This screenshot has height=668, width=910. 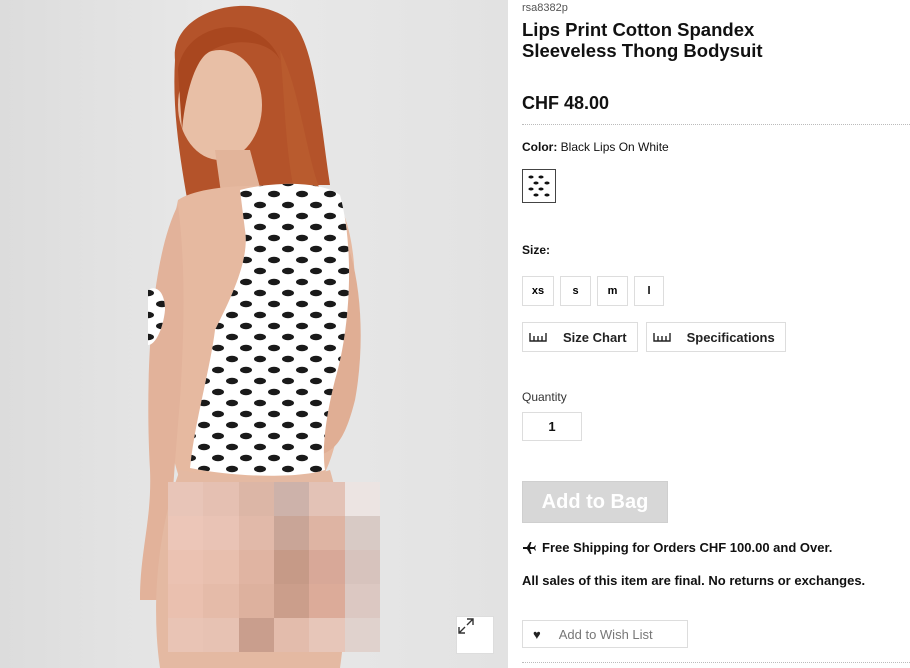 I want to click on color-selection: Color: Black Lips On White, so click(x=595, y=147).